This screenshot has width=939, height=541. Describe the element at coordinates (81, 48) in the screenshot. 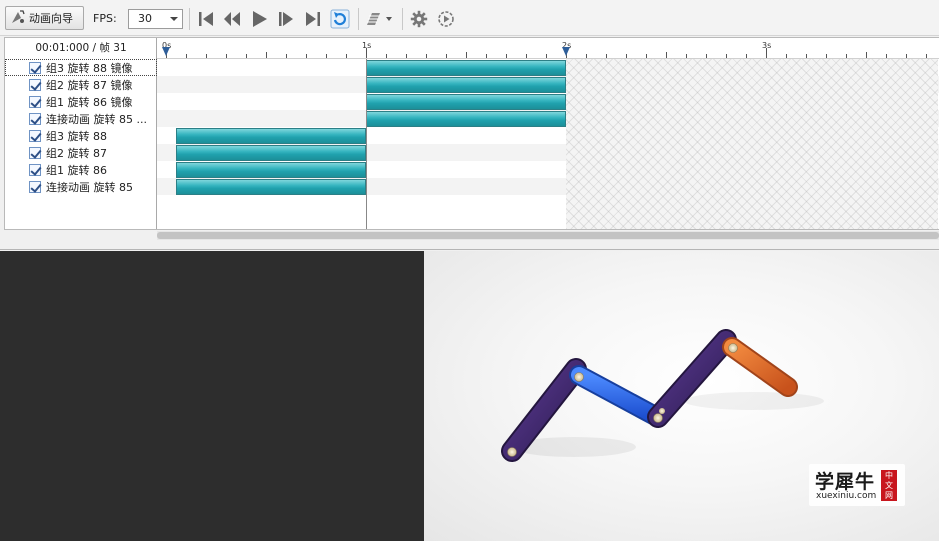

I see `time-readout: 00:01:000 / 帧 31` at that location.